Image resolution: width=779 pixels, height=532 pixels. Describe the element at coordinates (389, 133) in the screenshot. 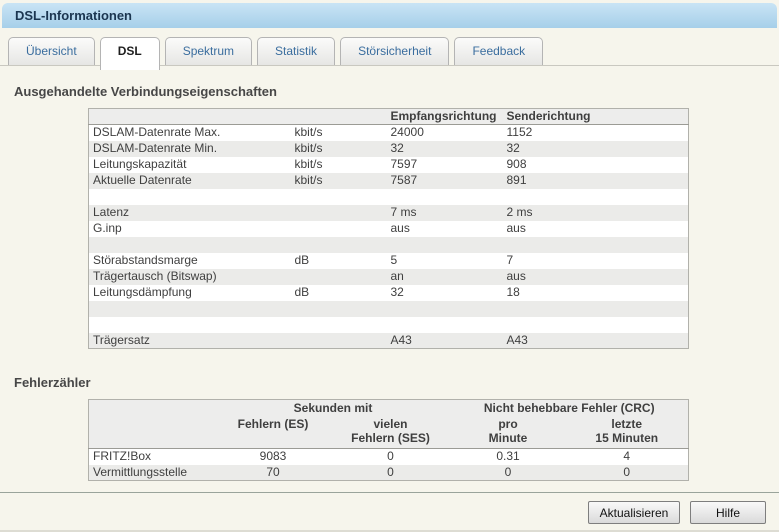

I see `connection-row: DSLAM-Datenrate Max. kbit/s 24000 1152` at that location.